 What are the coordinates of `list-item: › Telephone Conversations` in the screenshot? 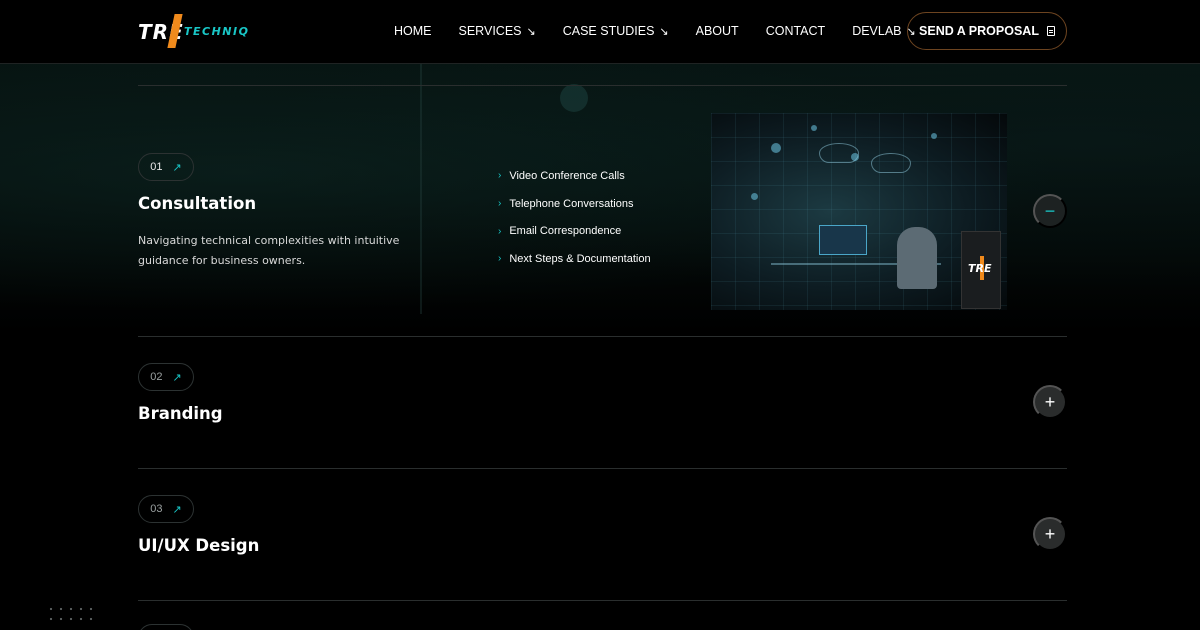 It's located at (574, 204).